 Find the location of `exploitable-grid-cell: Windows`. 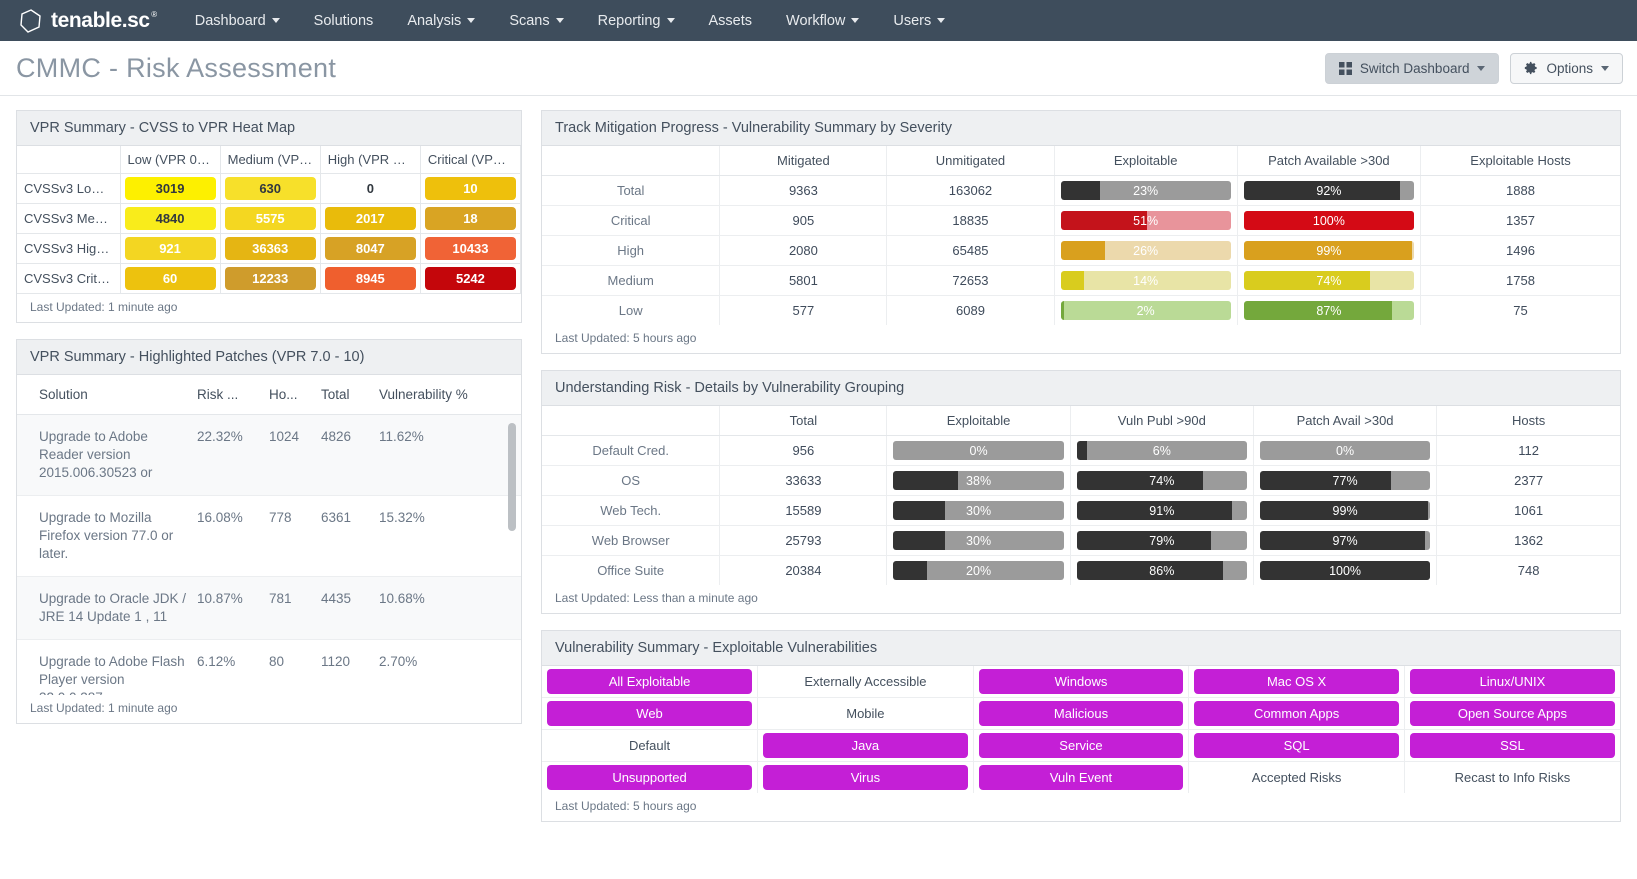

exploitable-grid-cell: Windows is located at coordinates (1081, 682).